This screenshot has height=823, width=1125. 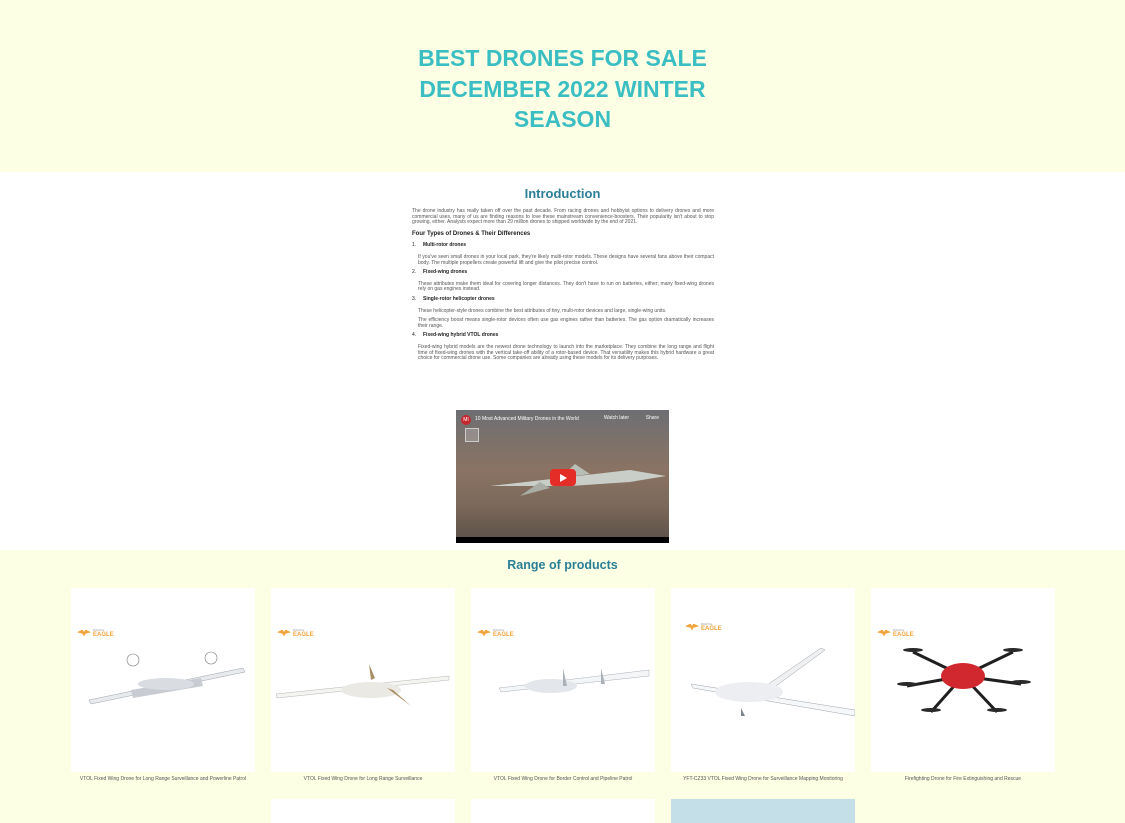 What do you see at coordinates (466, 420) in the screenshot?
I see `channel-badge: MI` at bounding box center [466, 420].